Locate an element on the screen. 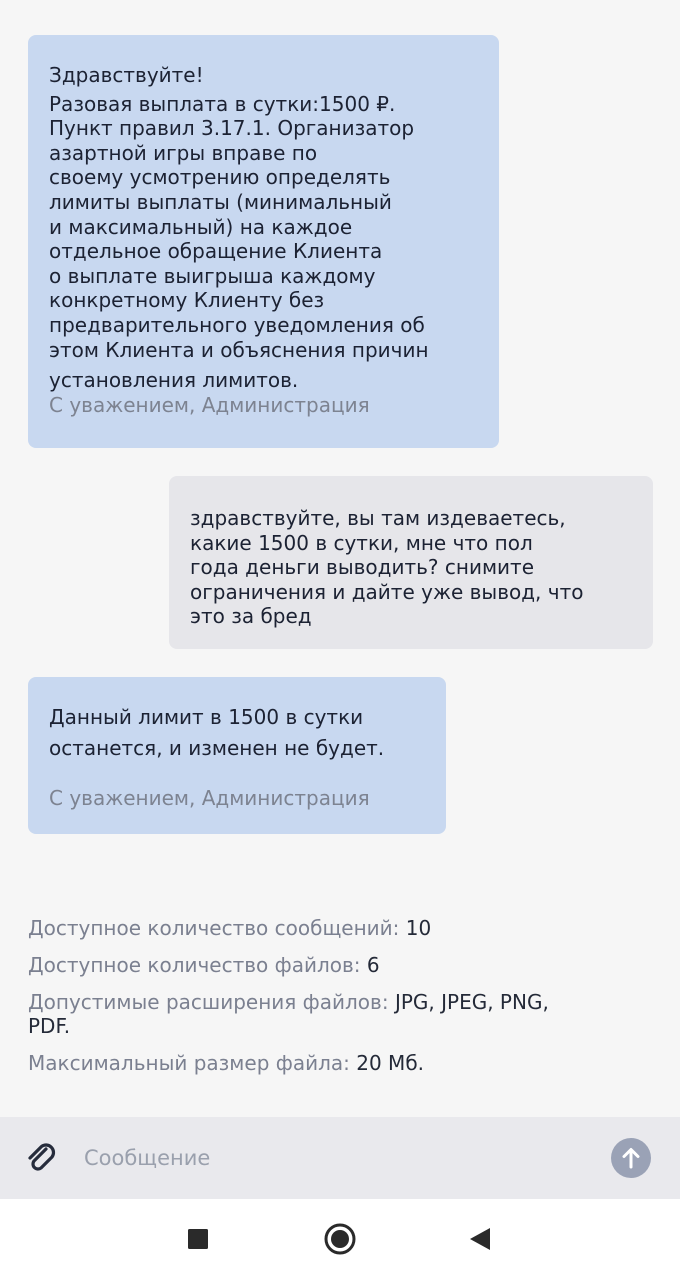 The image size is (680, 1280). message-line: азартной игры вправе по is located at coordinates (183, 152).